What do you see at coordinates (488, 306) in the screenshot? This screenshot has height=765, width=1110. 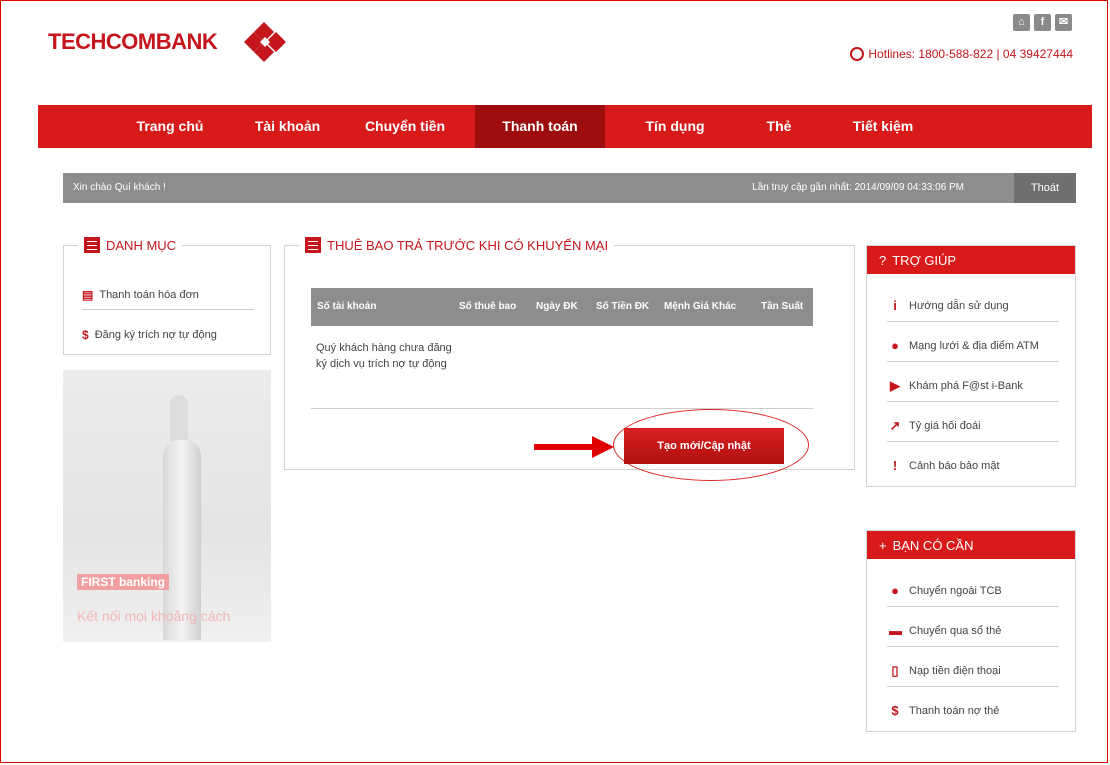 I see `column-header-subscriber: Số thuê bao` at bounding box center [488, 306].